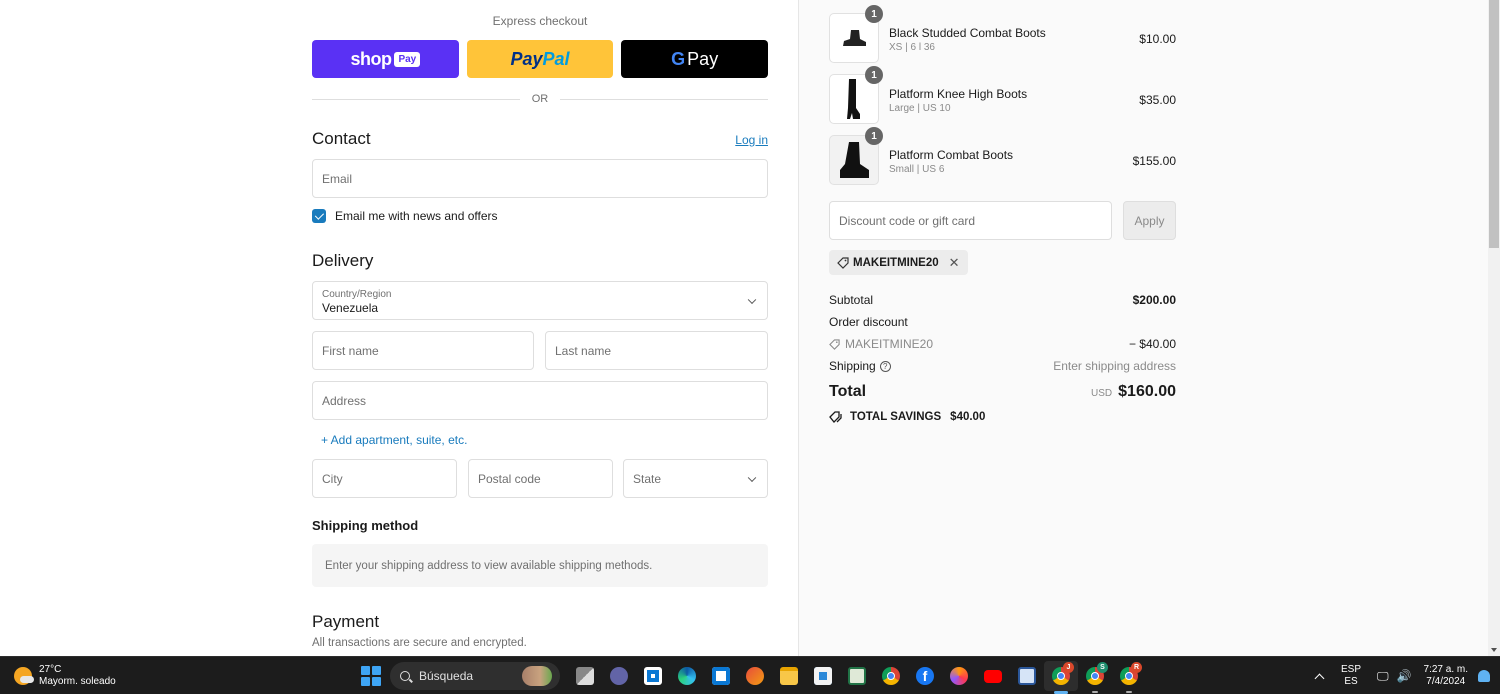 Image resolution: width=1500 pixels, height=694 pixels. I want to click on city-field, so click(384, 478).